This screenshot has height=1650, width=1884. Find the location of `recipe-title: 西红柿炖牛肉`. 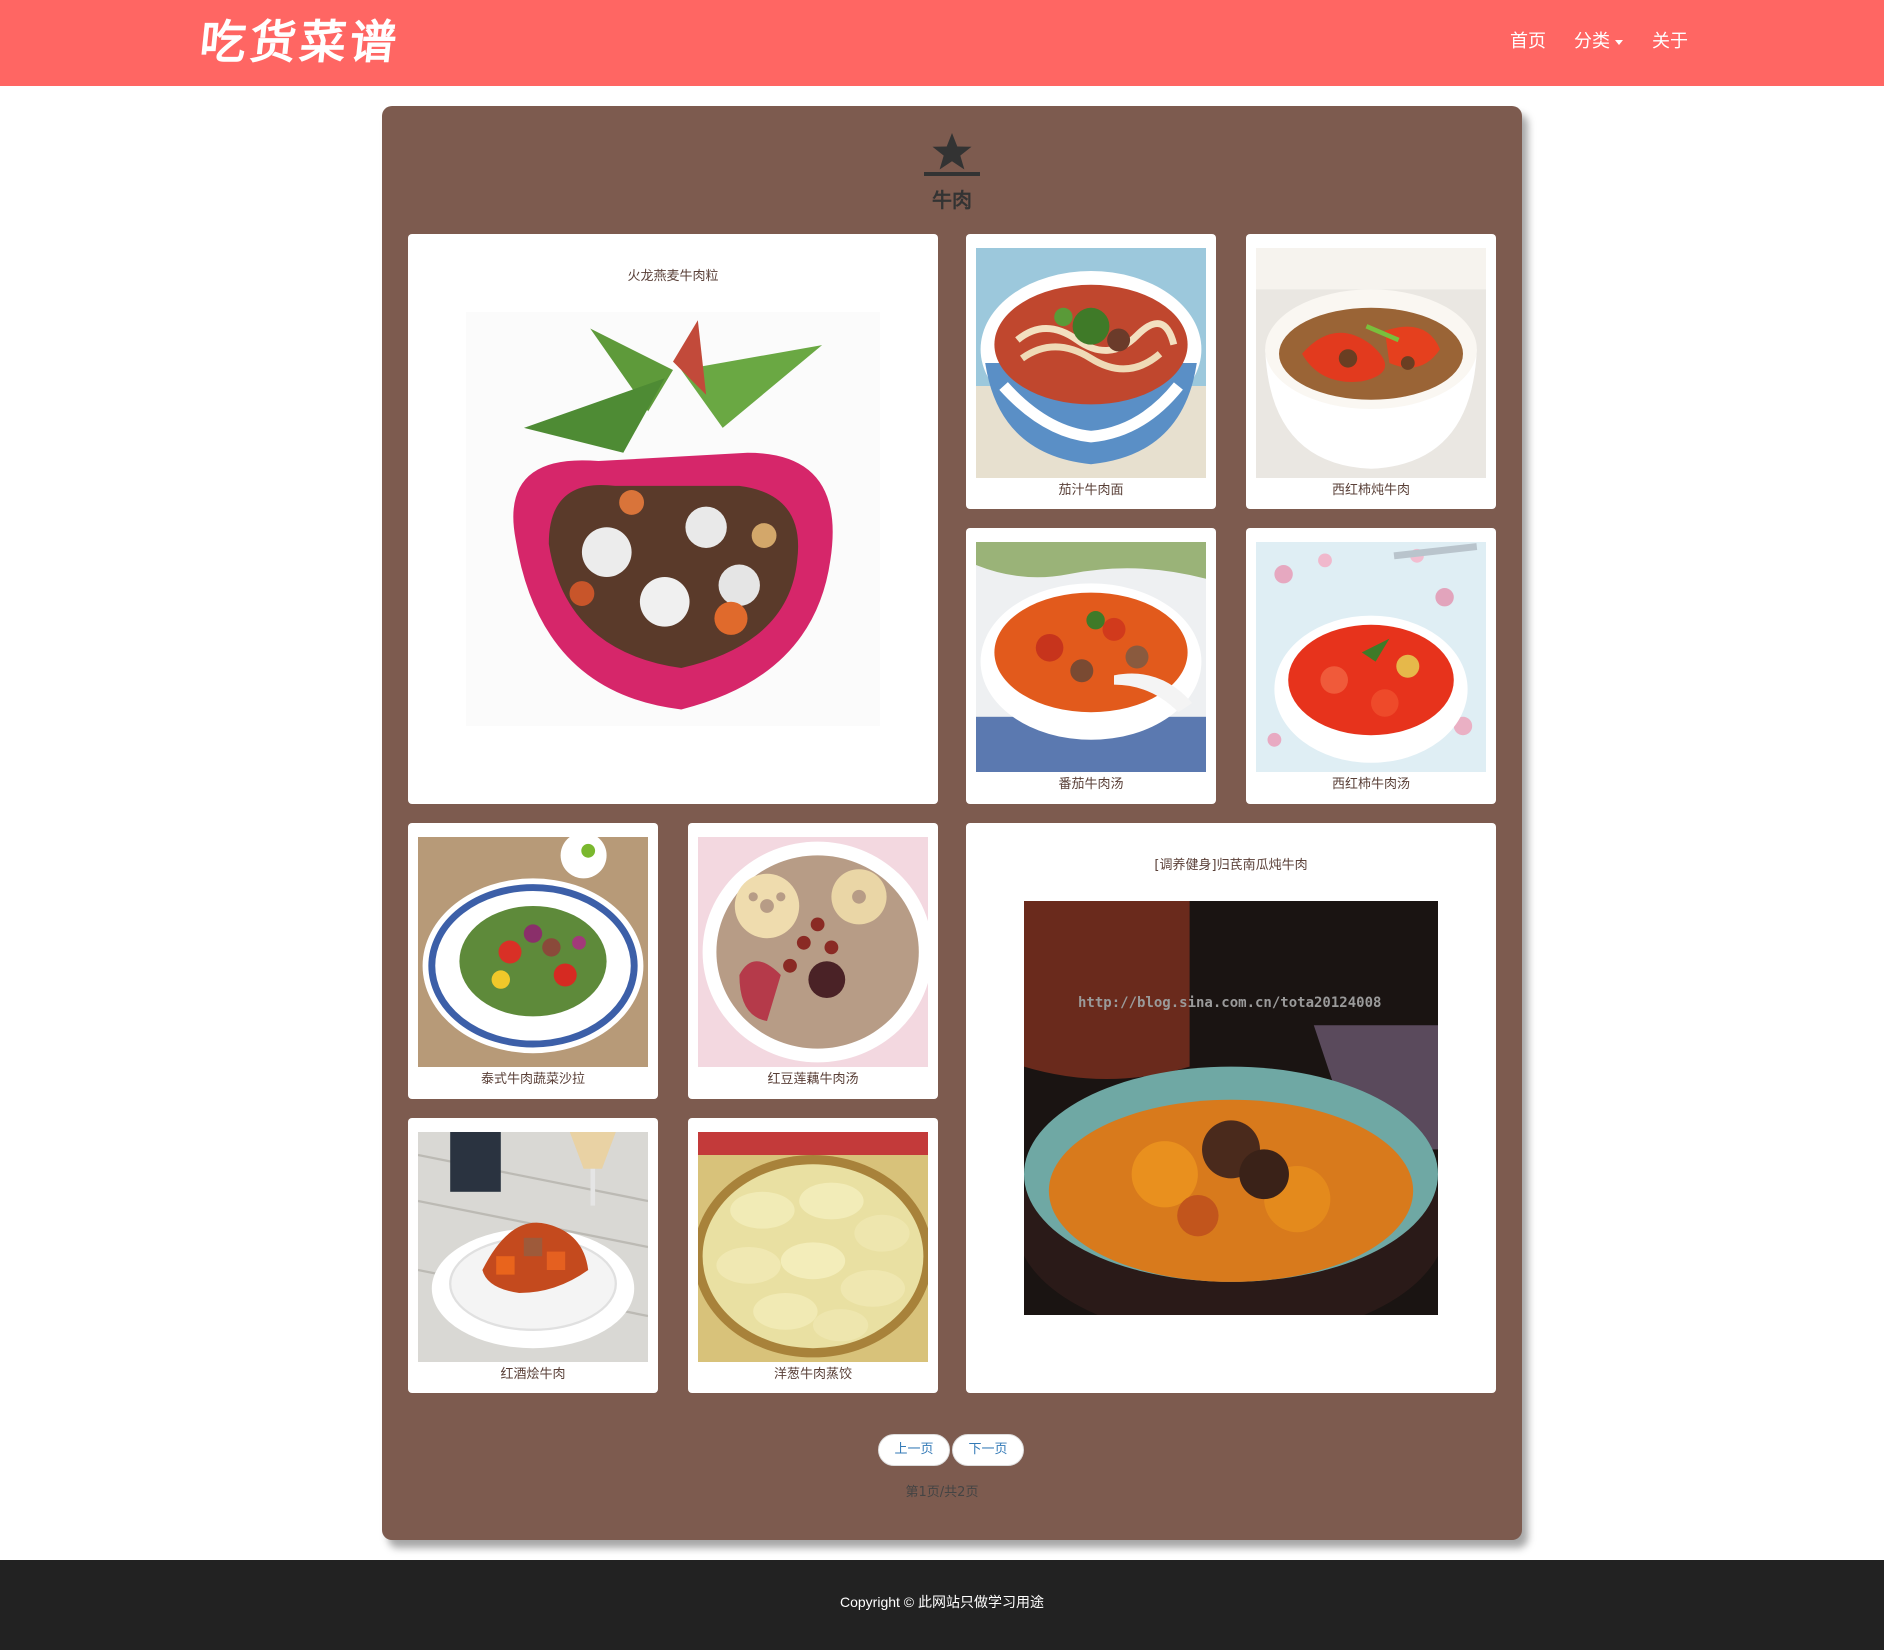

recipe-title: 西红柿炖牛肉 is located at coordinates (1370, 490).